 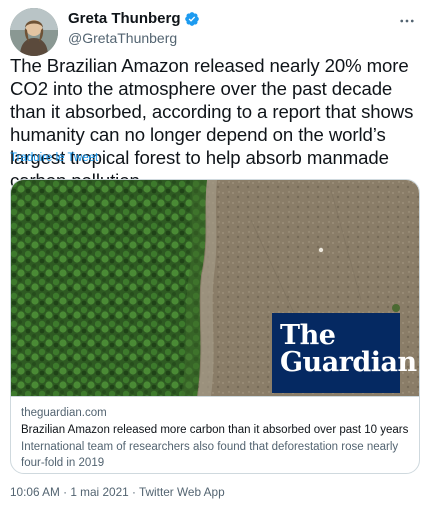 What do you see at coordinates (407, 21) in the screenshot?
I see `more-options-icon` at bounding box center [407, 21].